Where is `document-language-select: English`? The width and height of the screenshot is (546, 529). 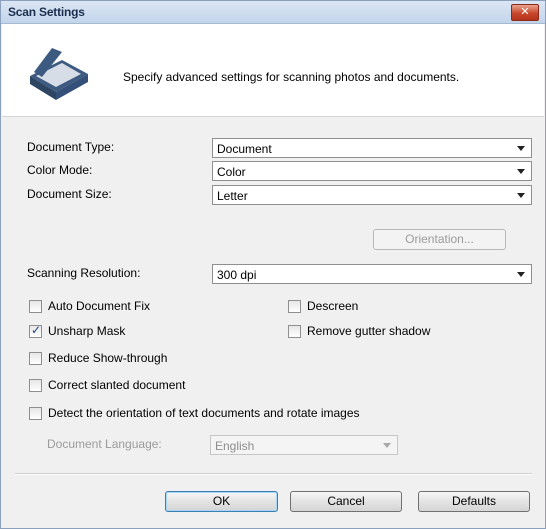
document-language-select: English is located at coordinates (304, 445).